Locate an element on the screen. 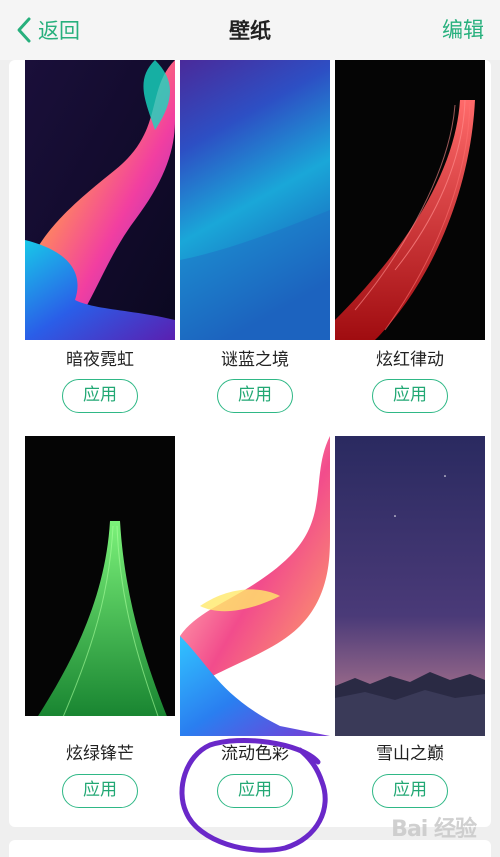  wallpaper-preview-dark-neon is located at coordinates (100, 200).